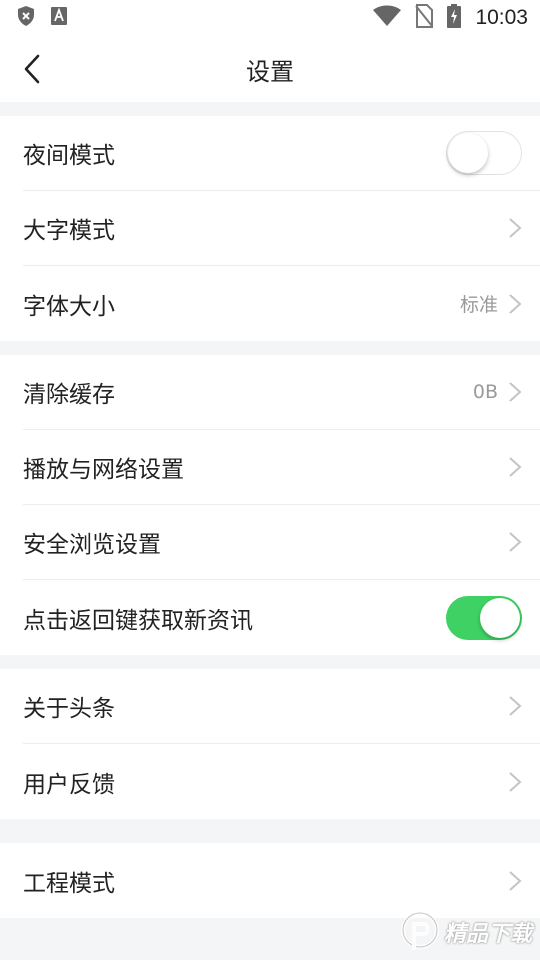 The image size is (540, 960). What do you see at coordinates (103, 470) in the screenshot?
I see `row-label: 播放与网络设置` at bounding box center [103, 470].